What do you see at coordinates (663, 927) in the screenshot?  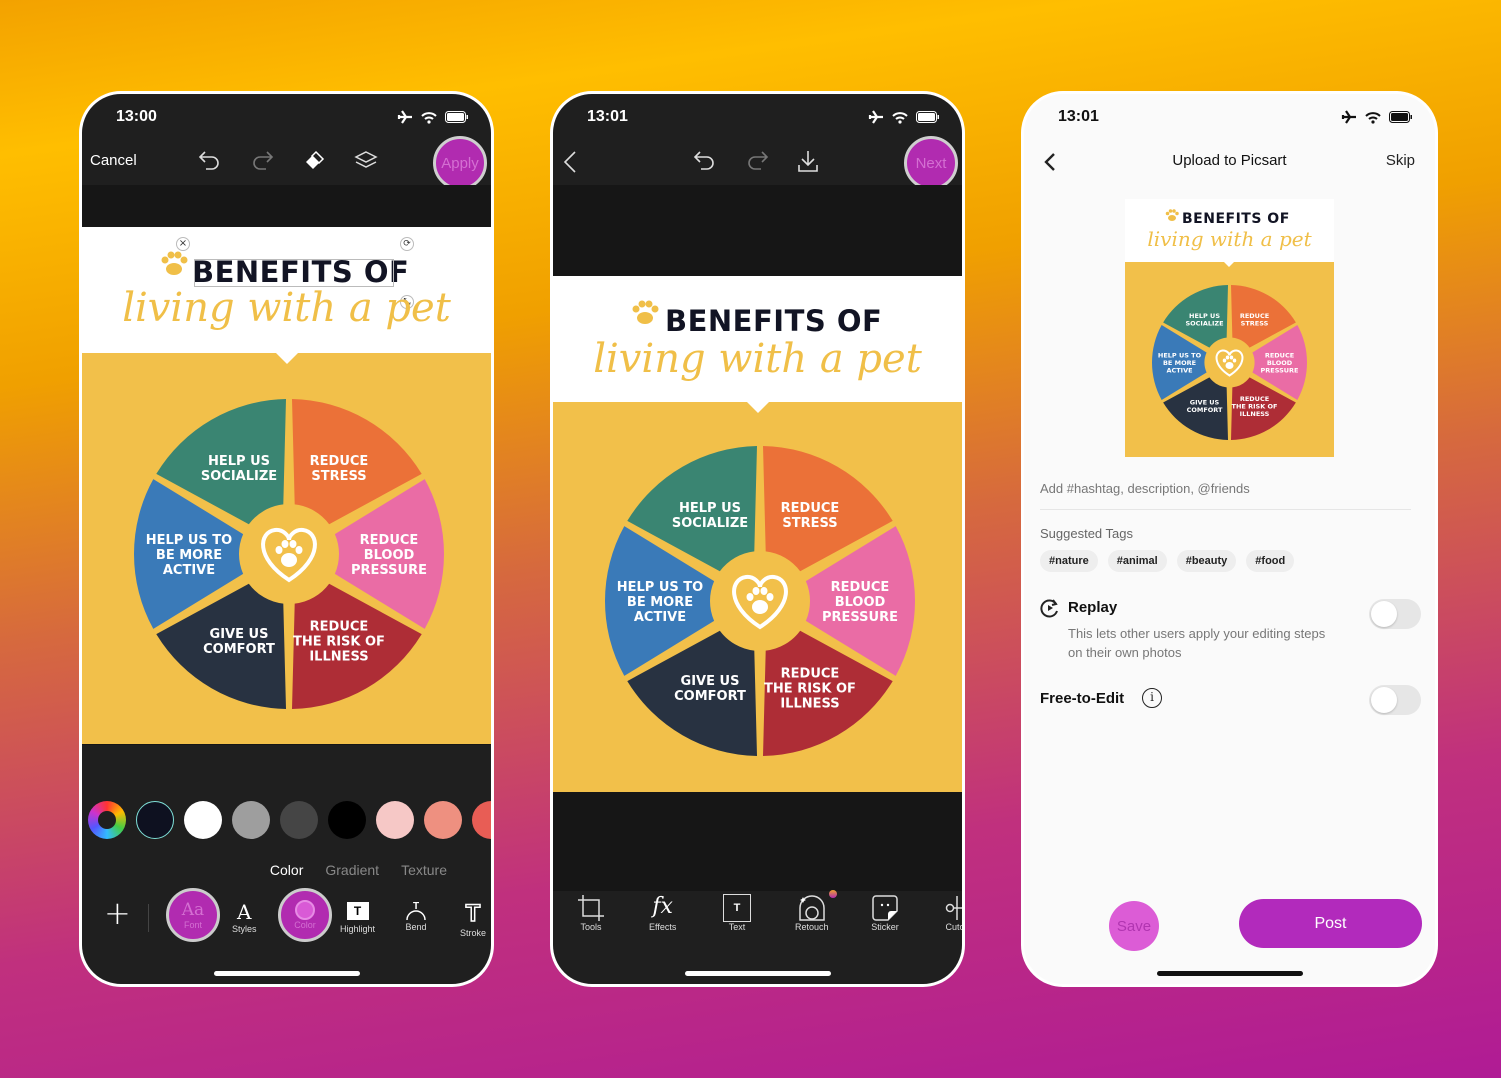 I see `tool-label: Effects` at bounding box center [663, 927].